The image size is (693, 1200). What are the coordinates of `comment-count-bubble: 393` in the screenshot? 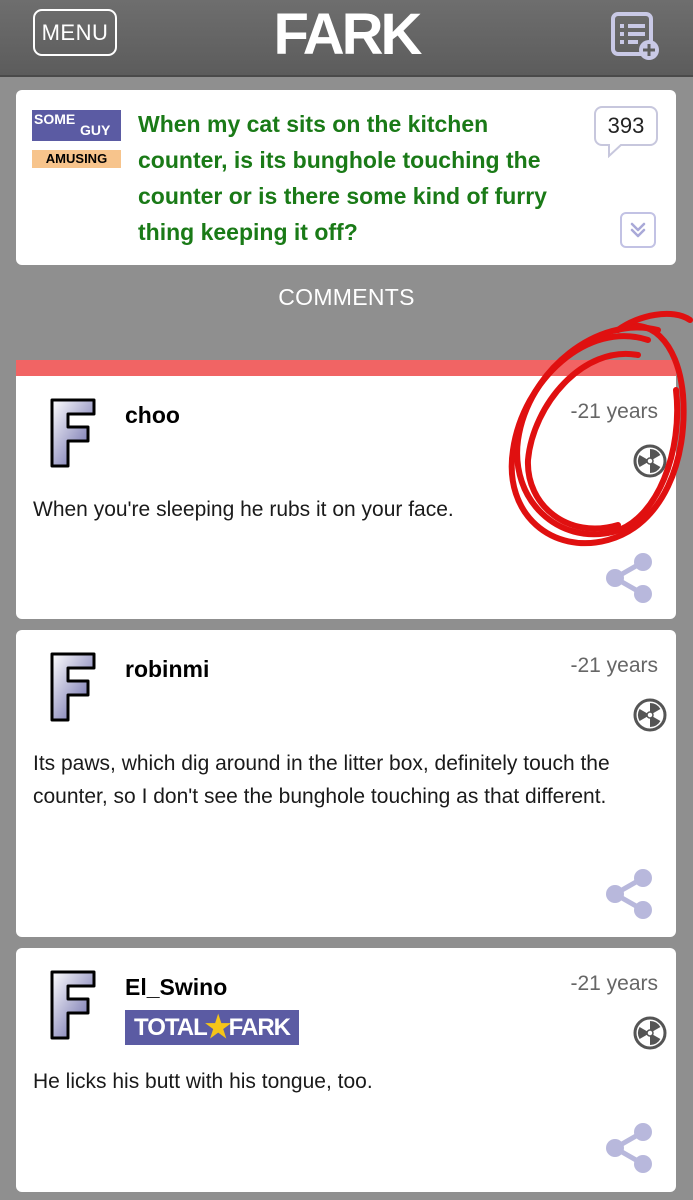 It's located at (626, 126).